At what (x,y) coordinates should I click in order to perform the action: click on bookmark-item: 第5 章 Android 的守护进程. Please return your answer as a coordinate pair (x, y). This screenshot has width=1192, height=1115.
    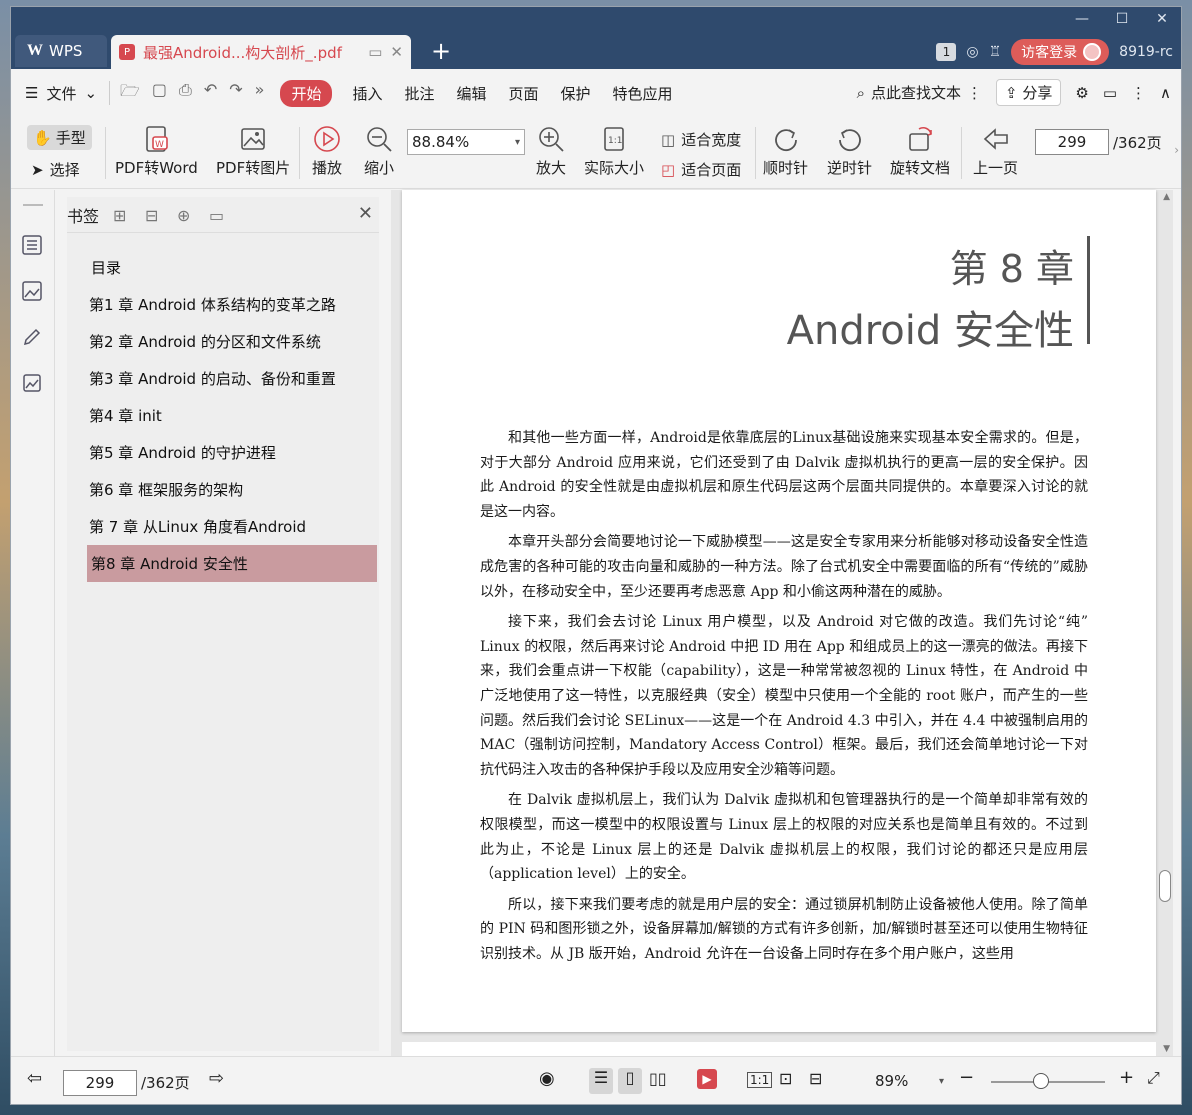
    Looking at the image, I should click on (232, 452).